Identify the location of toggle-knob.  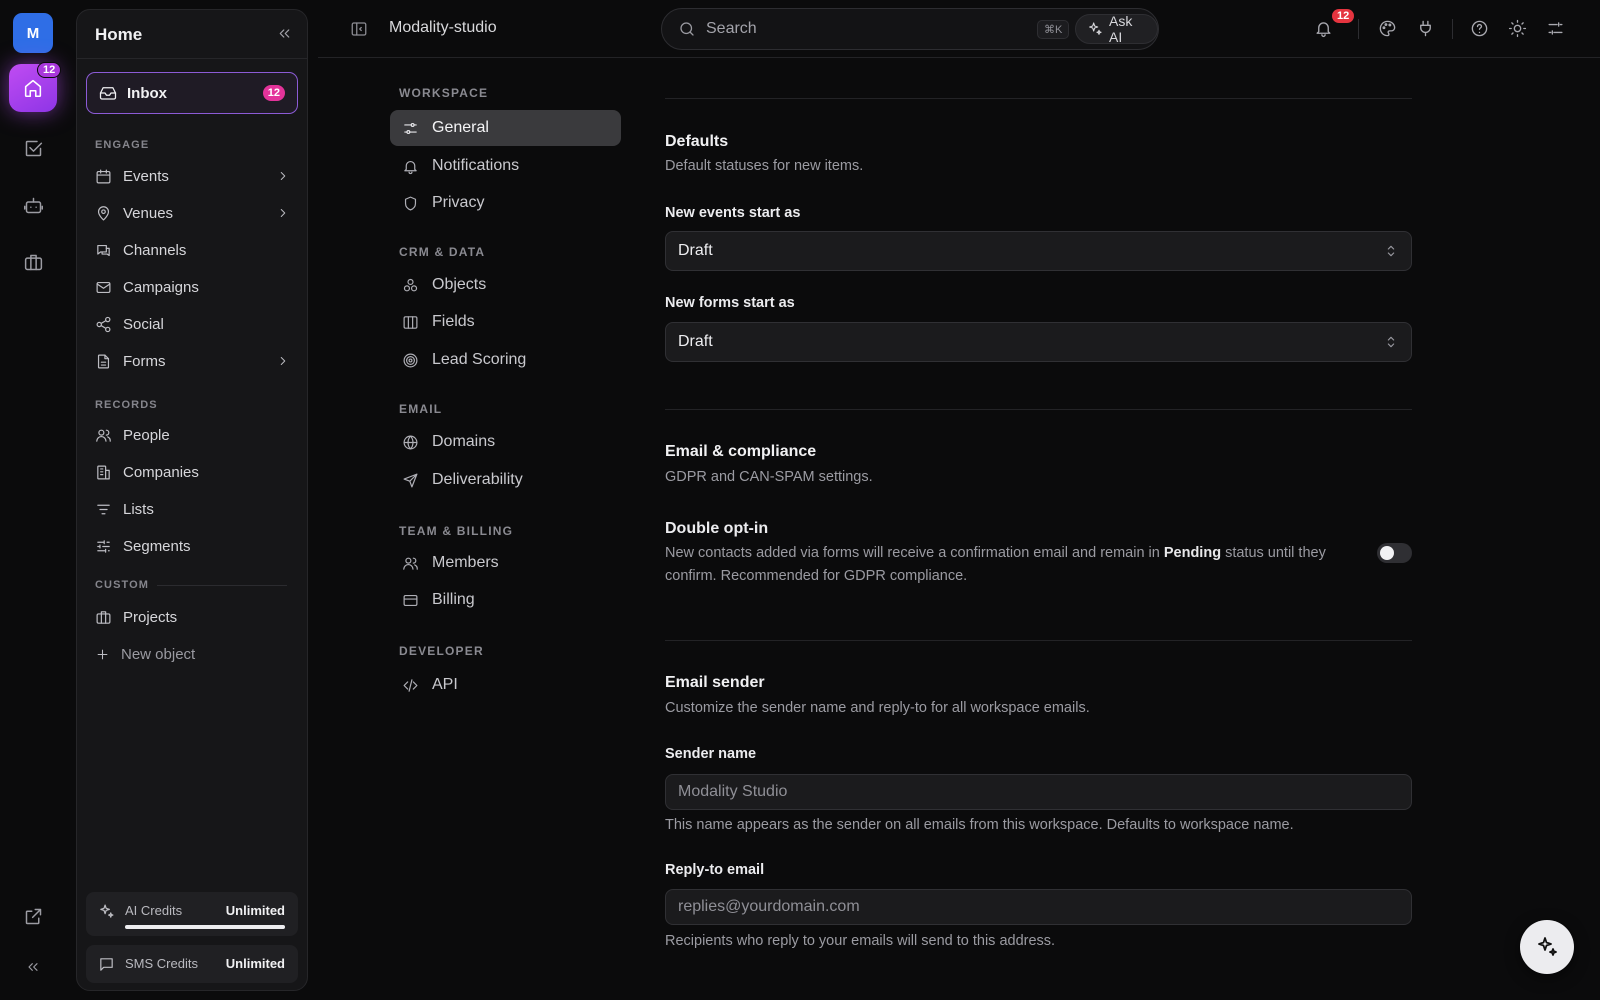
(1387, 553).